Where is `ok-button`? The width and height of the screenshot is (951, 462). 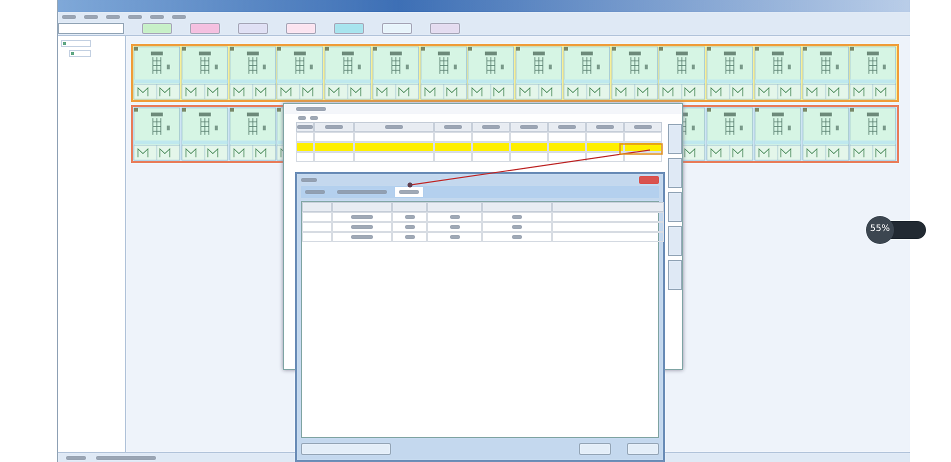
ok-button is located at coordinates (595, 448).